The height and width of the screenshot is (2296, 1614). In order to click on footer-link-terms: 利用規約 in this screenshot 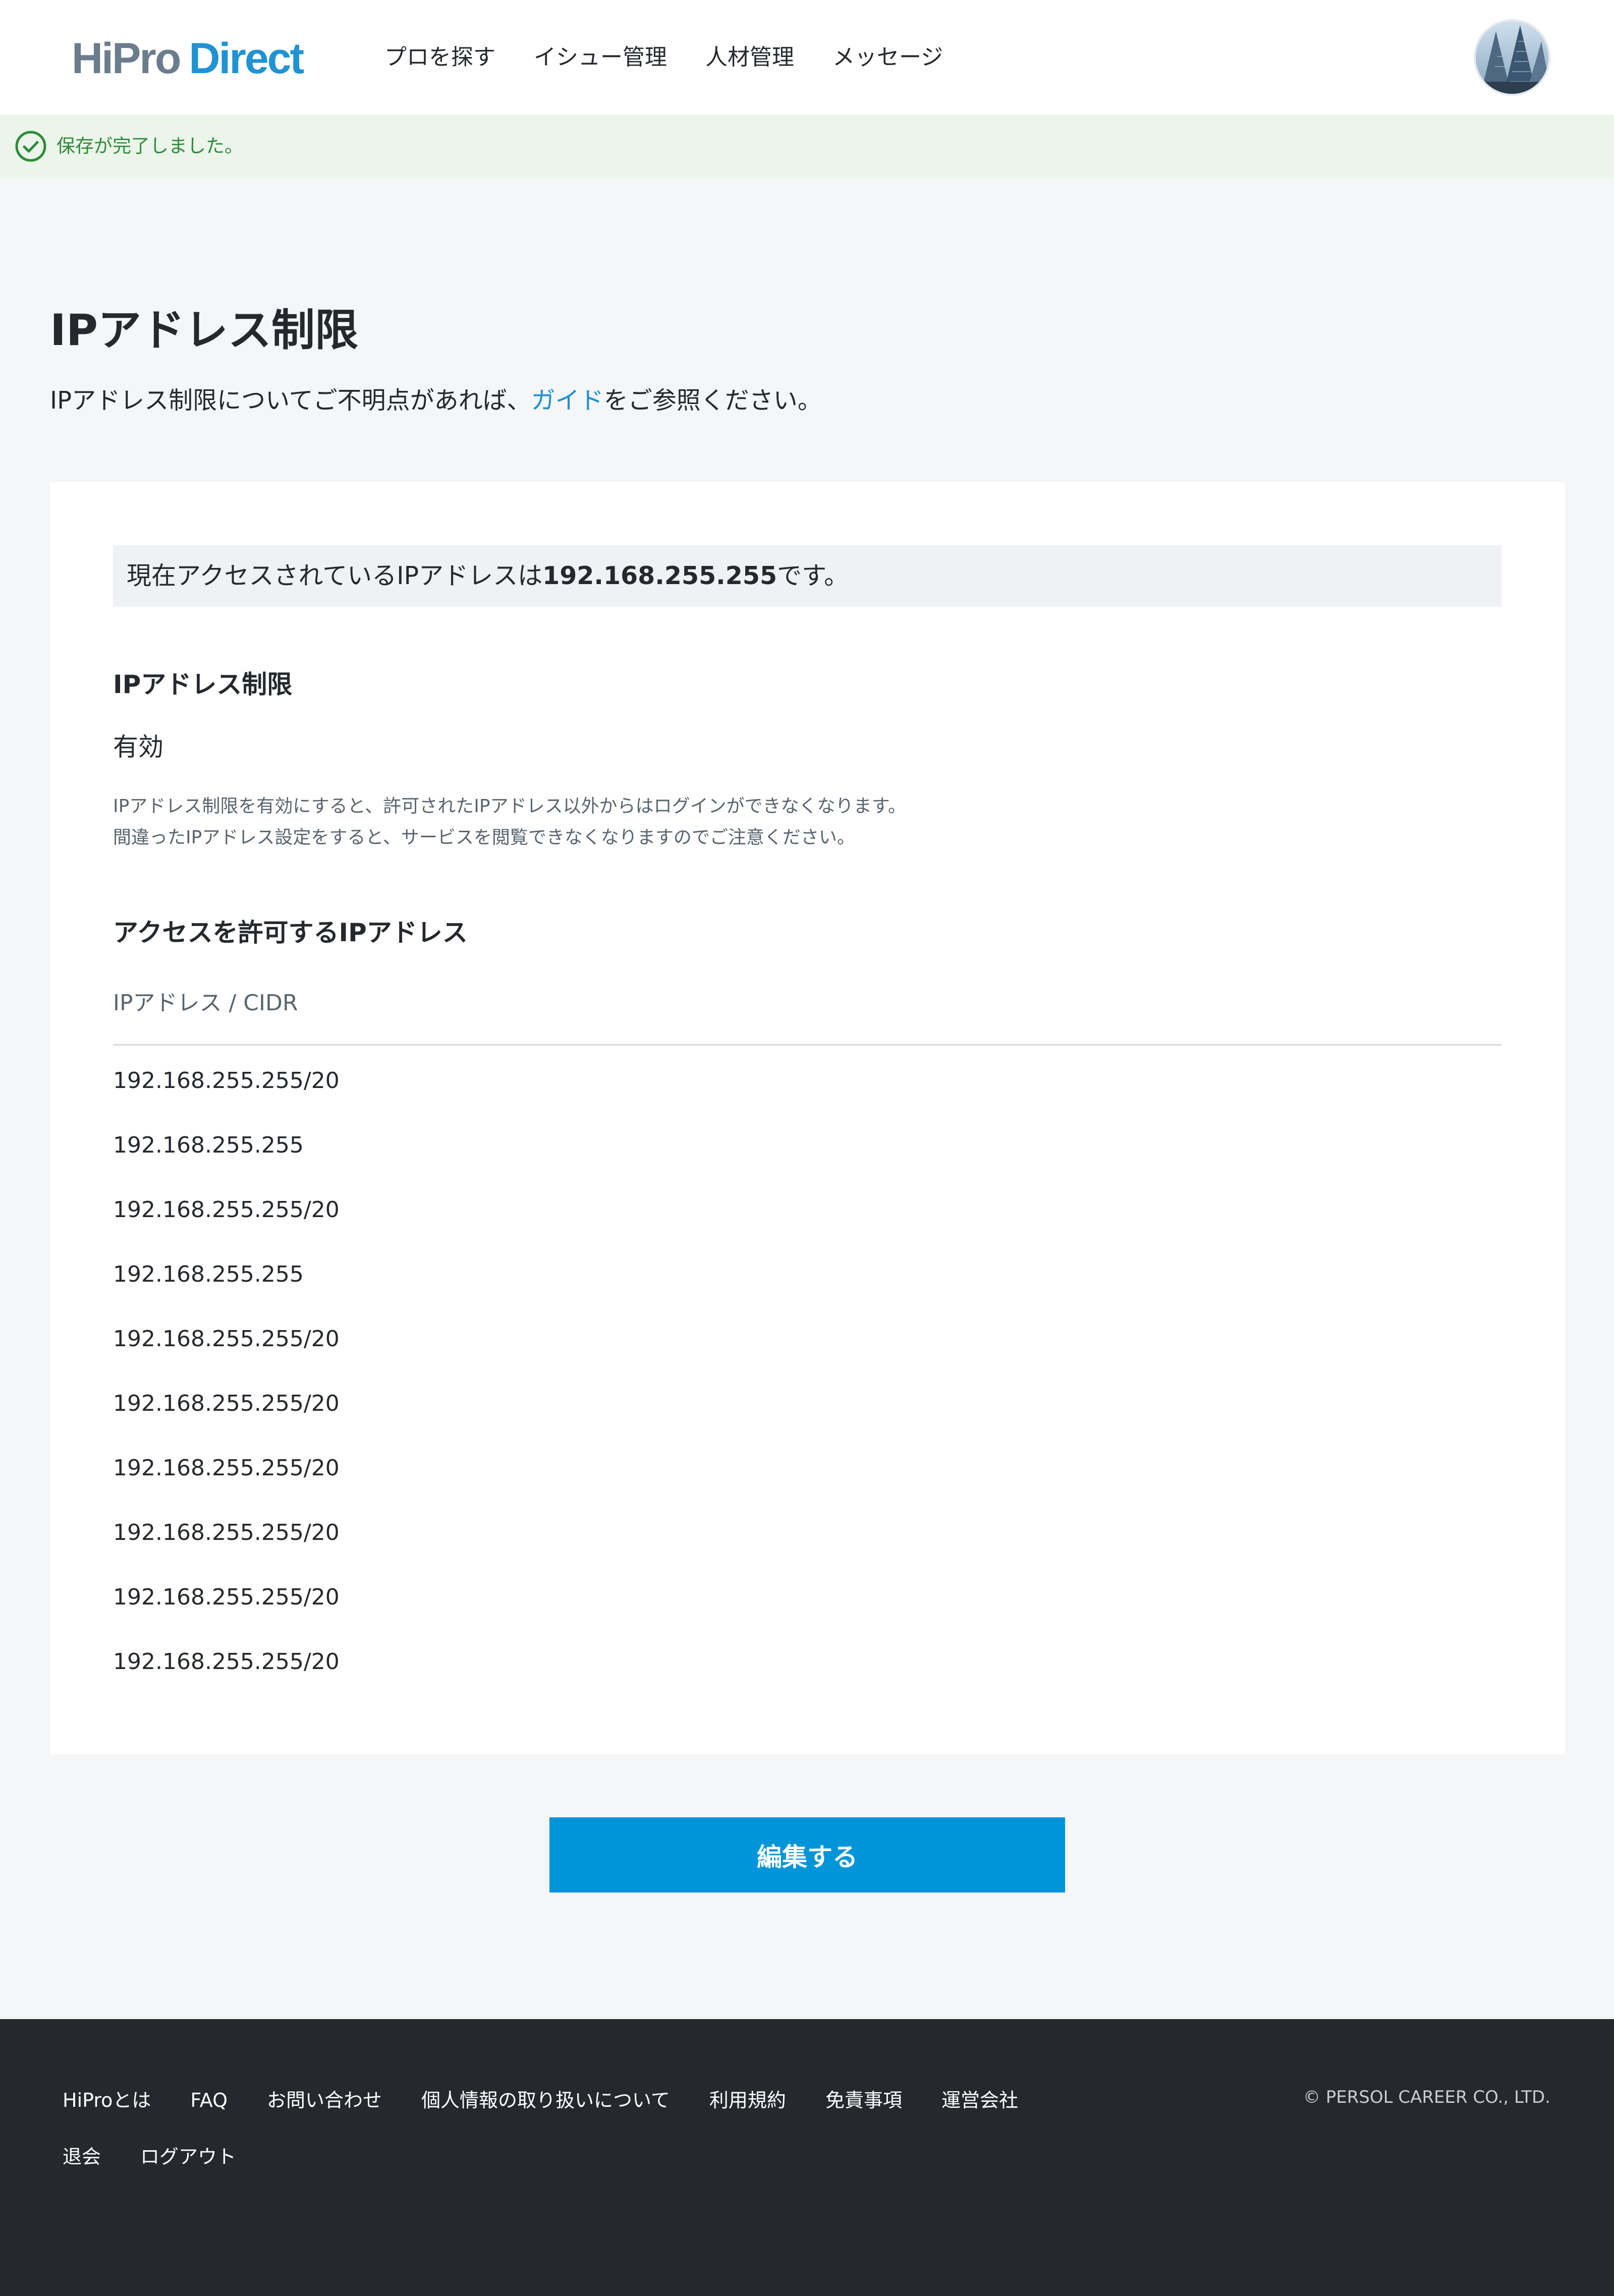, I will do `click(747, 2100)`.